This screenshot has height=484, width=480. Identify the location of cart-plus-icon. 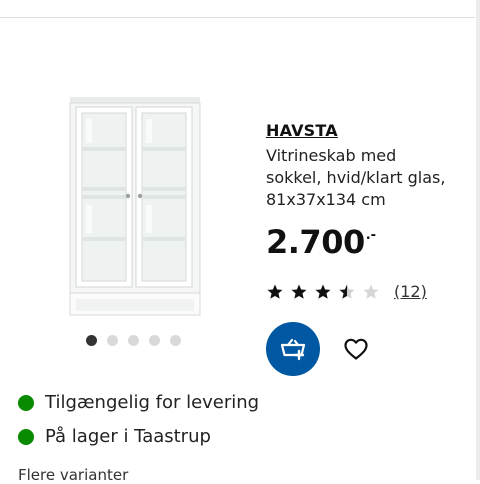
(293, 349).